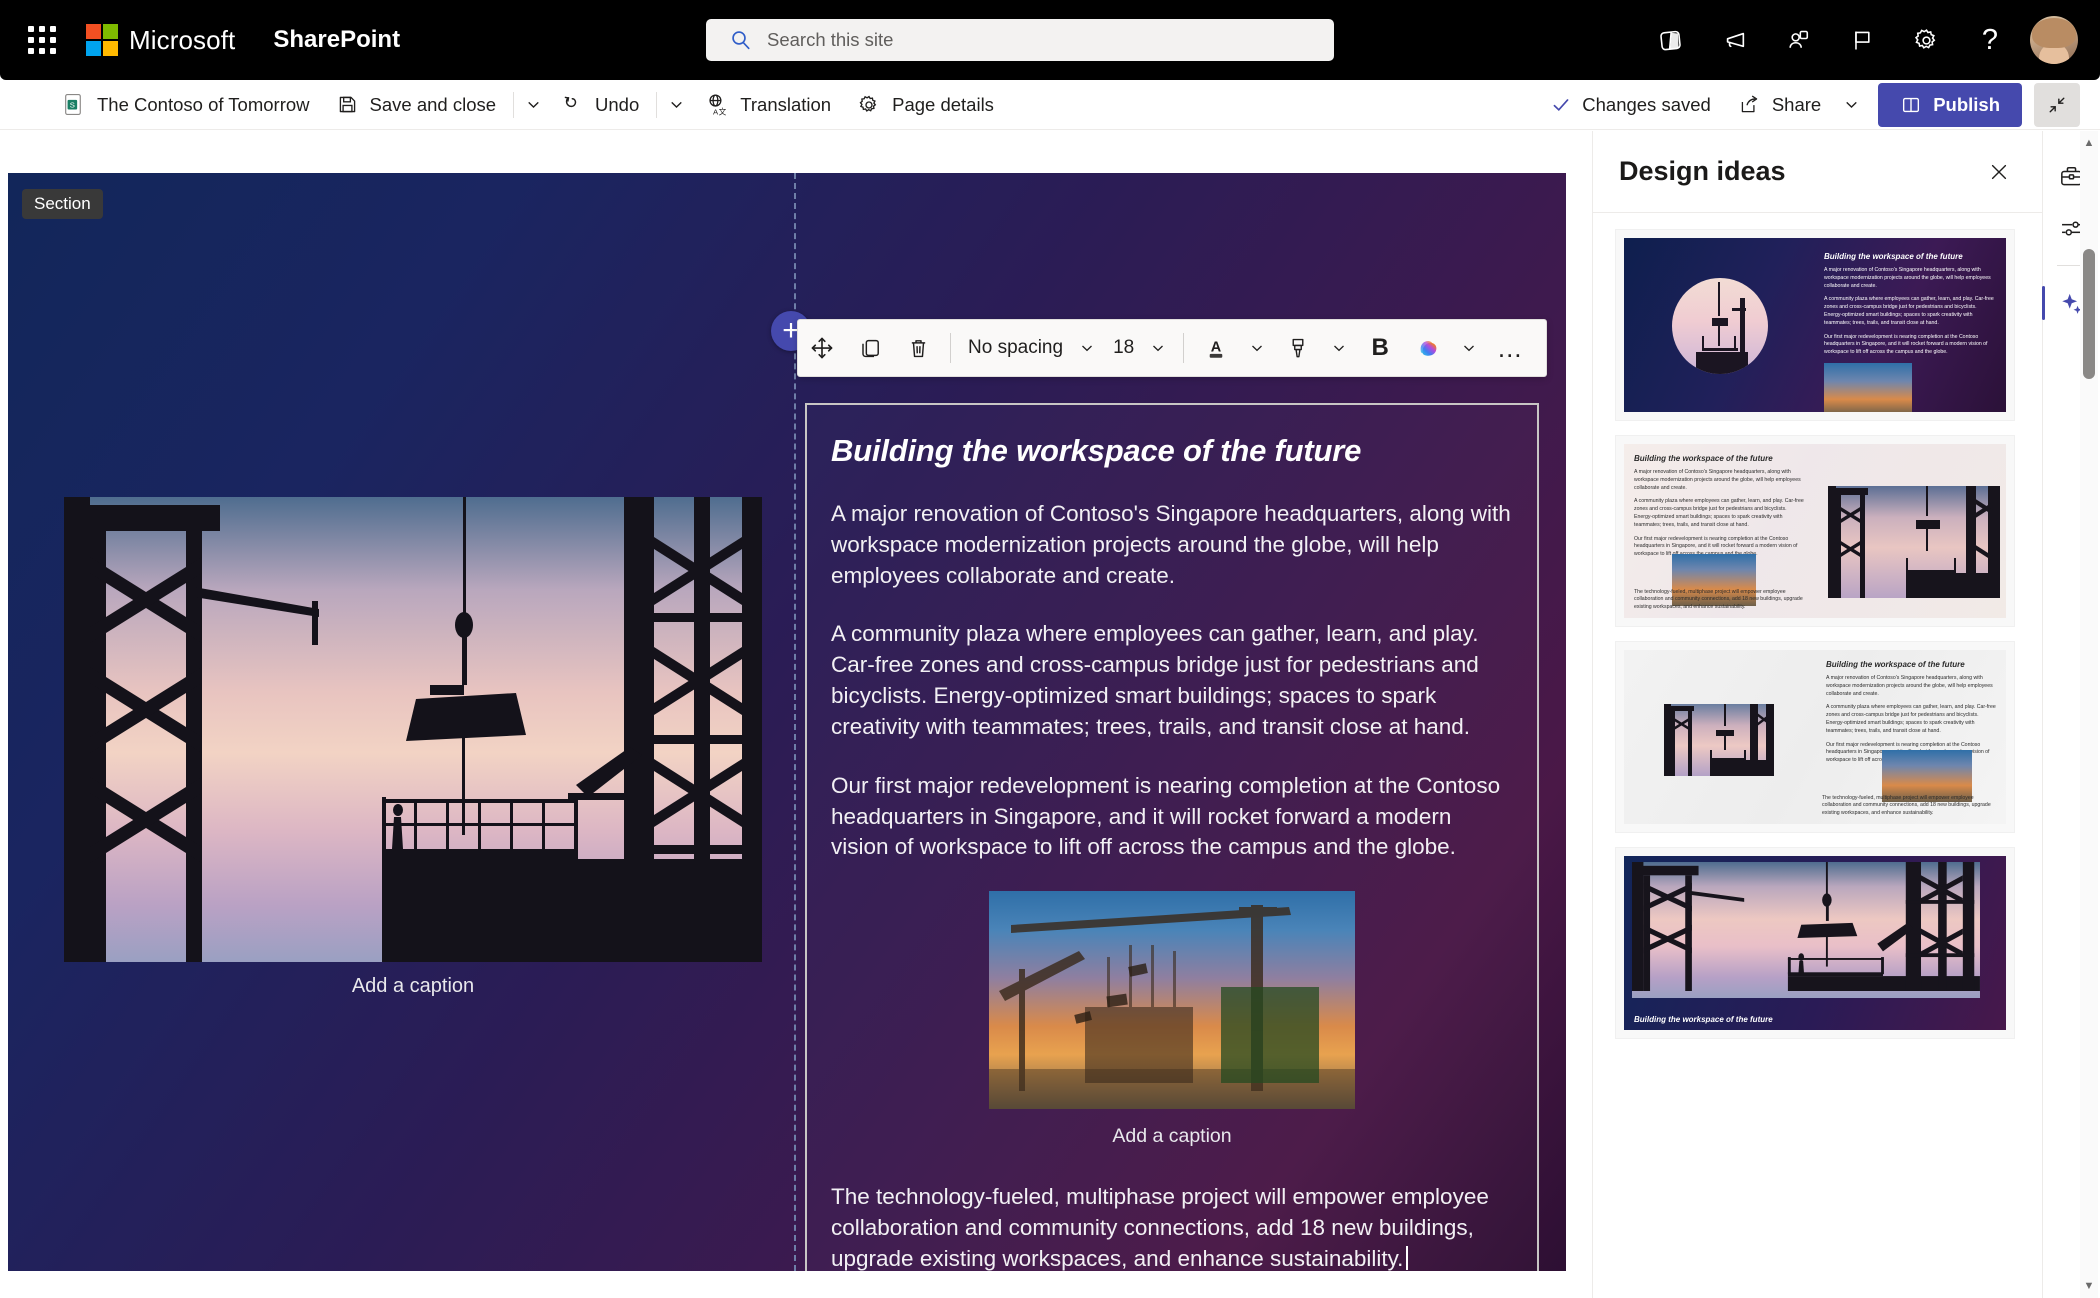  I want to click on canvas-scrollbar: ▲ ▼, so click(2089, 714).